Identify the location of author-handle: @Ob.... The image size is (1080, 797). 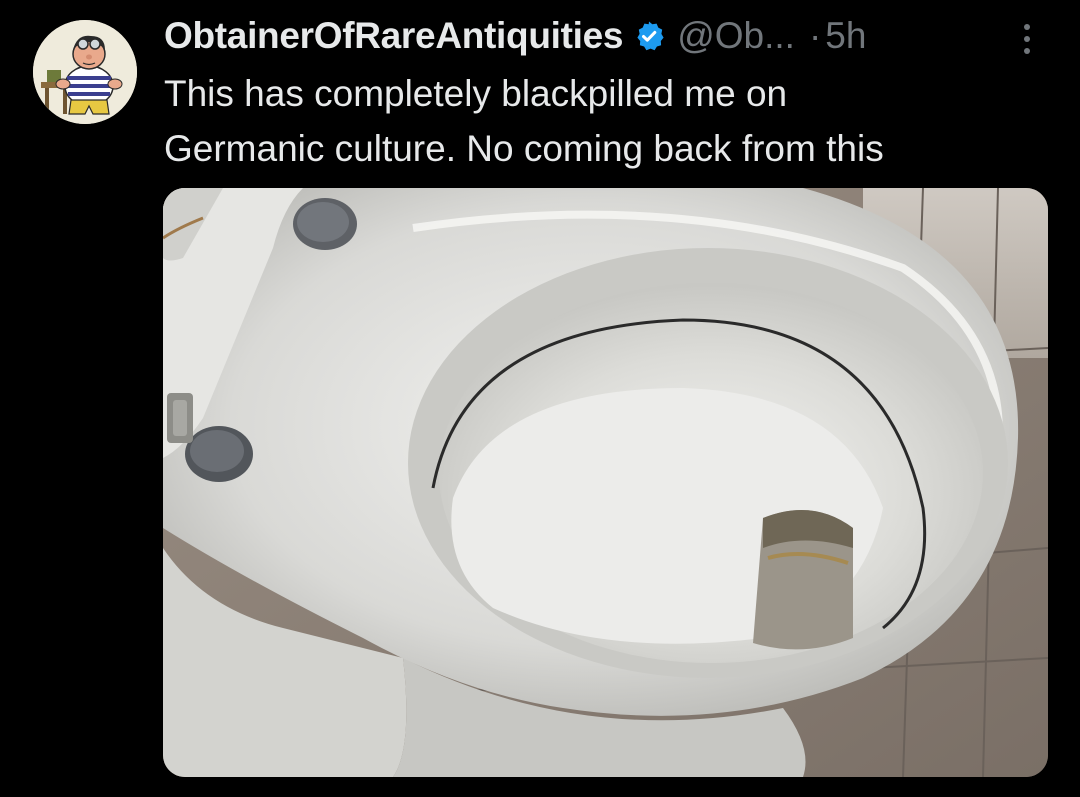
(736, 36).